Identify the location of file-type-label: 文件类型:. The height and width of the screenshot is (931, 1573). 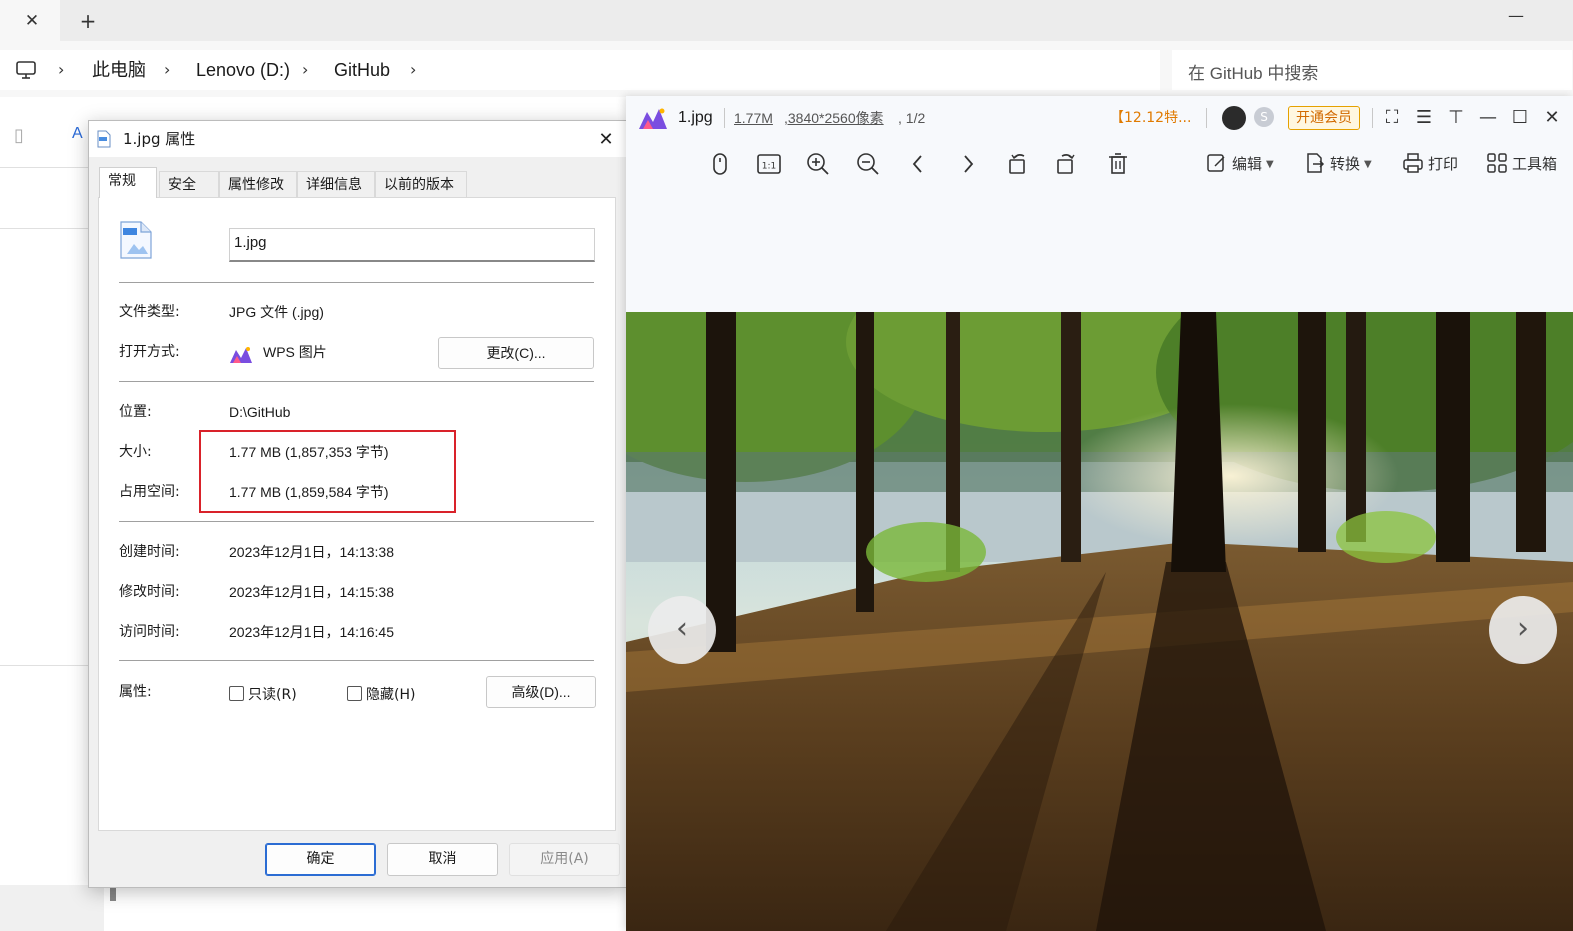
(149, 312).